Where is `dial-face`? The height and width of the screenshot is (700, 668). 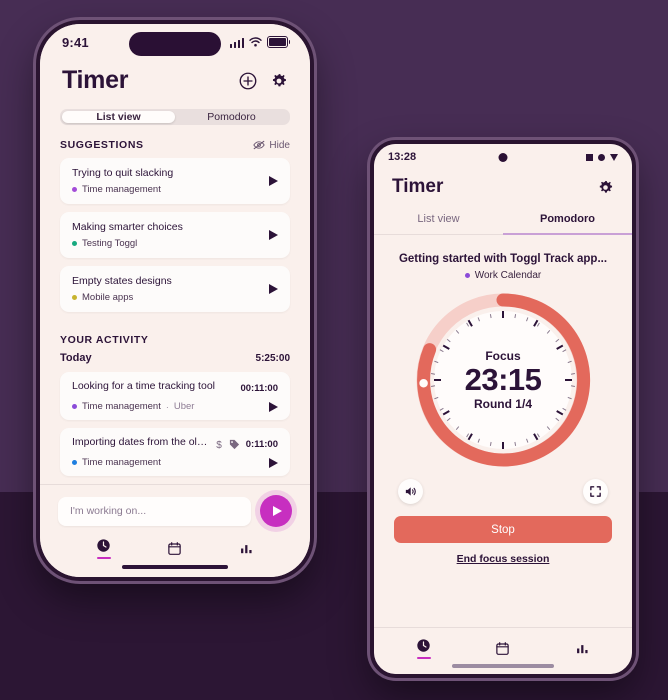
dial-face is located at coordinates (503, 380).